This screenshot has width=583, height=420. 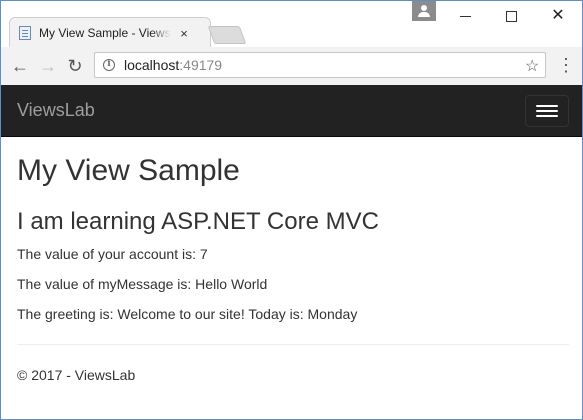 What do you see at coordinates (56, 110) in the screenshot?
I see `navbar-brand: ViewsLab` at bounding box center [56, 110].